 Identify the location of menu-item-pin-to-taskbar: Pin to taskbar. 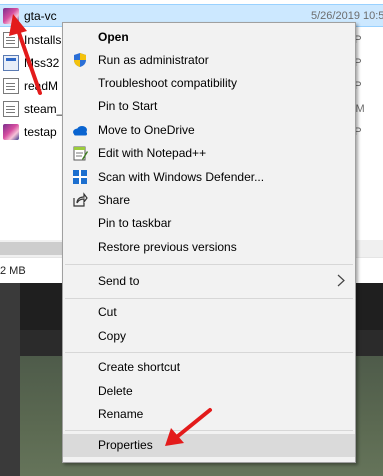
(209, 223).